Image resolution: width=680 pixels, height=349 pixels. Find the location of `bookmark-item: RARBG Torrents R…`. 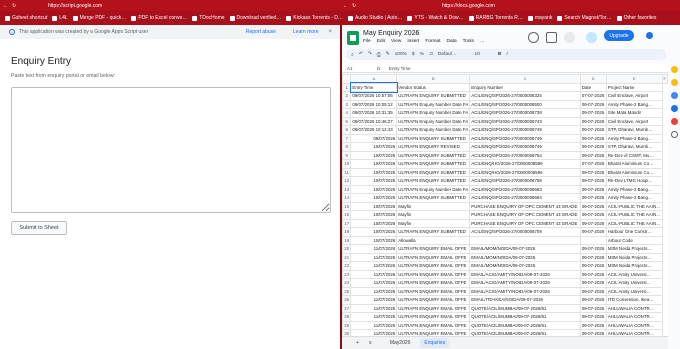

bookmark-item: RARBG Torrents R… is located at coordinates (495, 18).